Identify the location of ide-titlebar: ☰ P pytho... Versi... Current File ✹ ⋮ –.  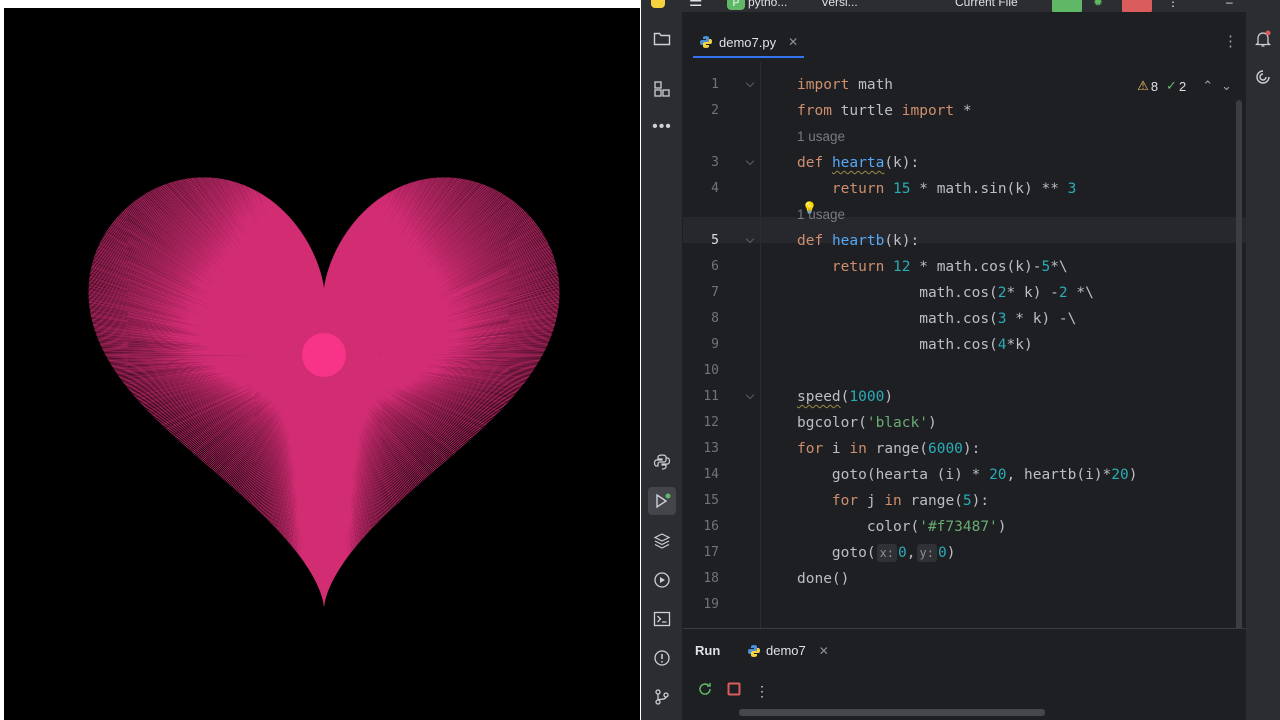
(960, 6).